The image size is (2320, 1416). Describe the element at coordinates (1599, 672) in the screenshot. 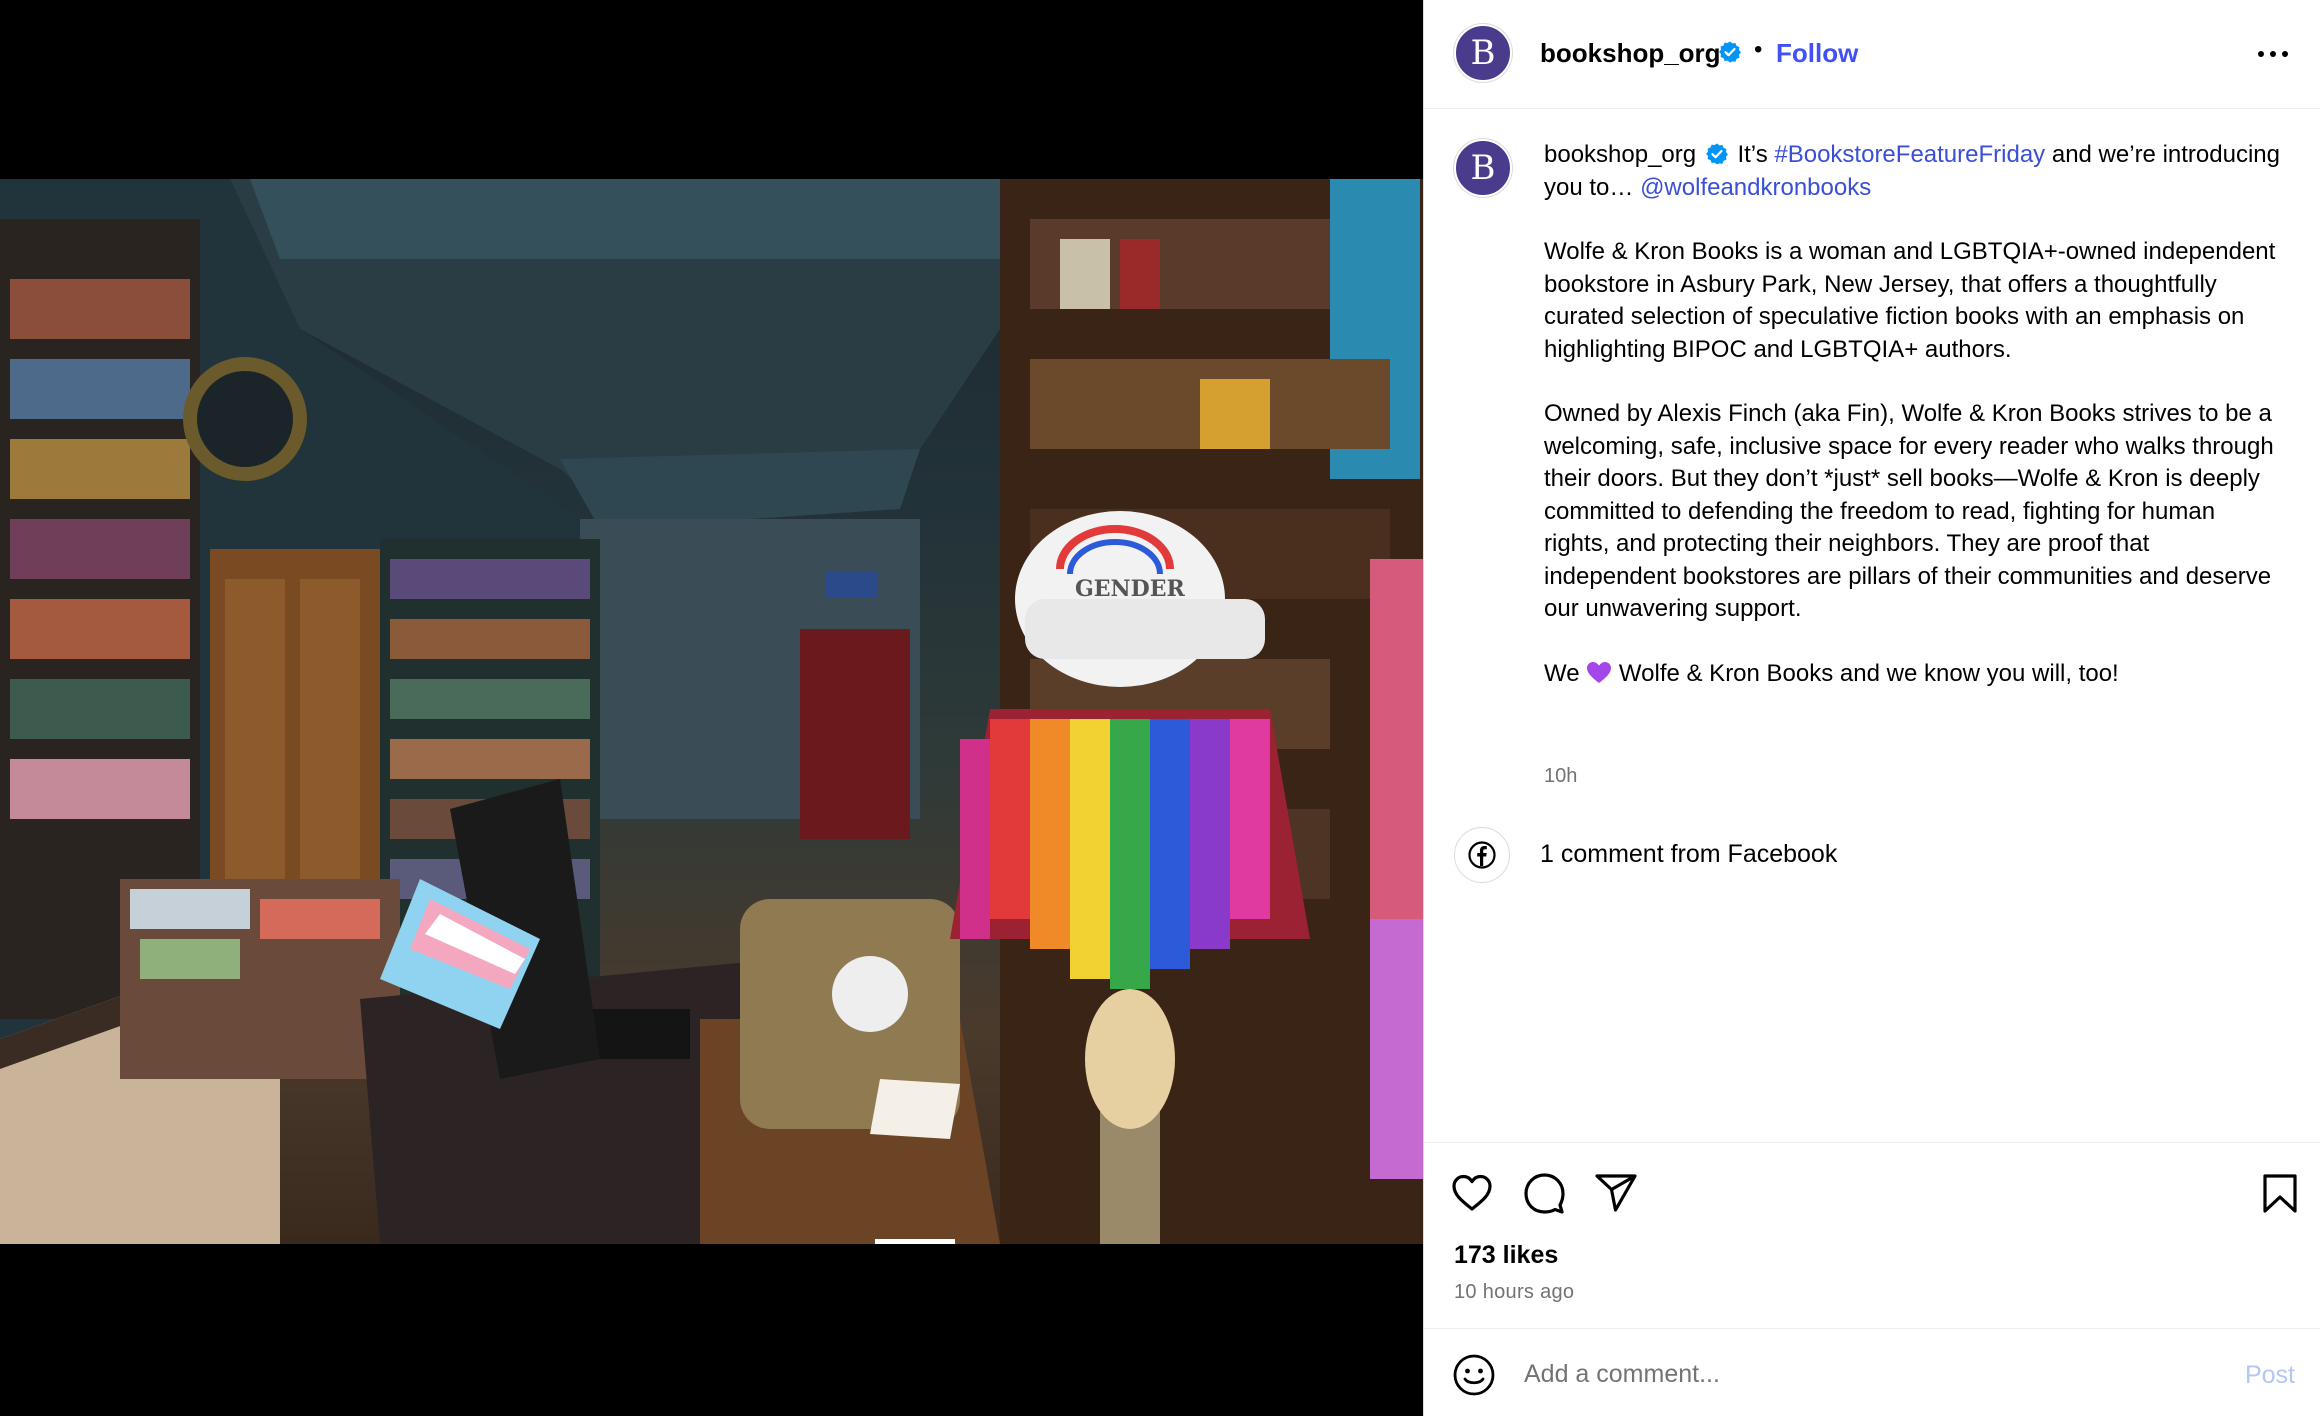

I see `purple-heart-icon` at that location.